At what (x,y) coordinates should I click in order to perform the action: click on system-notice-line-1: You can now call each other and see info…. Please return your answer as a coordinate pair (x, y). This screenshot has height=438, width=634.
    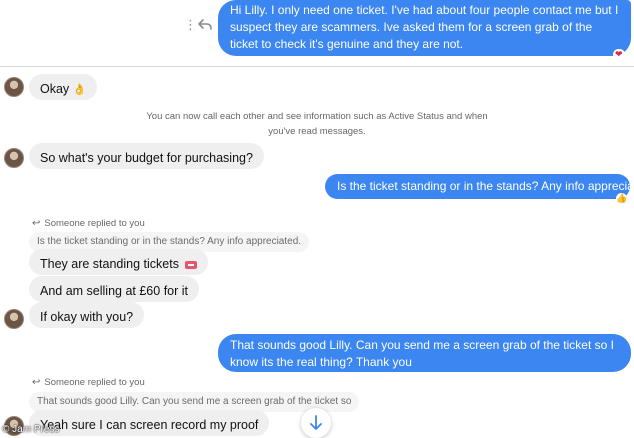
    Looking at the image, I should click on (317, 116).